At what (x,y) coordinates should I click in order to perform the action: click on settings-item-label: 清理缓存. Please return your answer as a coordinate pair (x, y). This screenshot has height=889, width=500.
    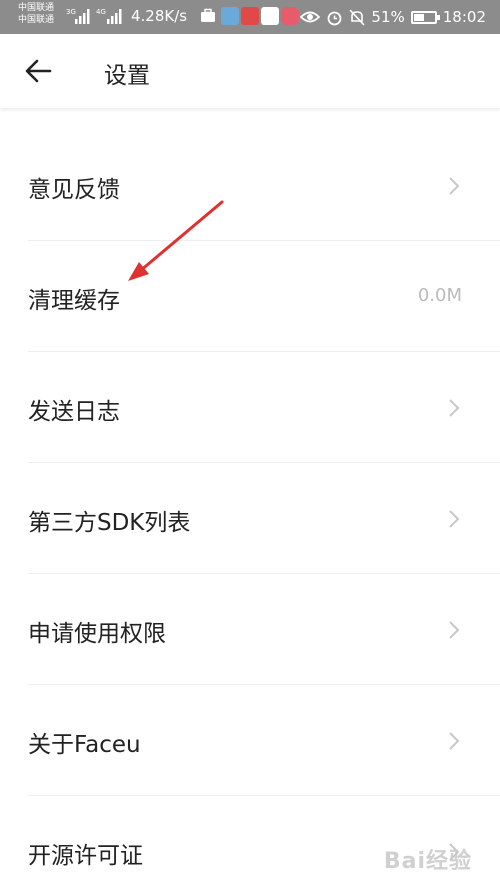
    Looking at the image, I should click on (74, 301).